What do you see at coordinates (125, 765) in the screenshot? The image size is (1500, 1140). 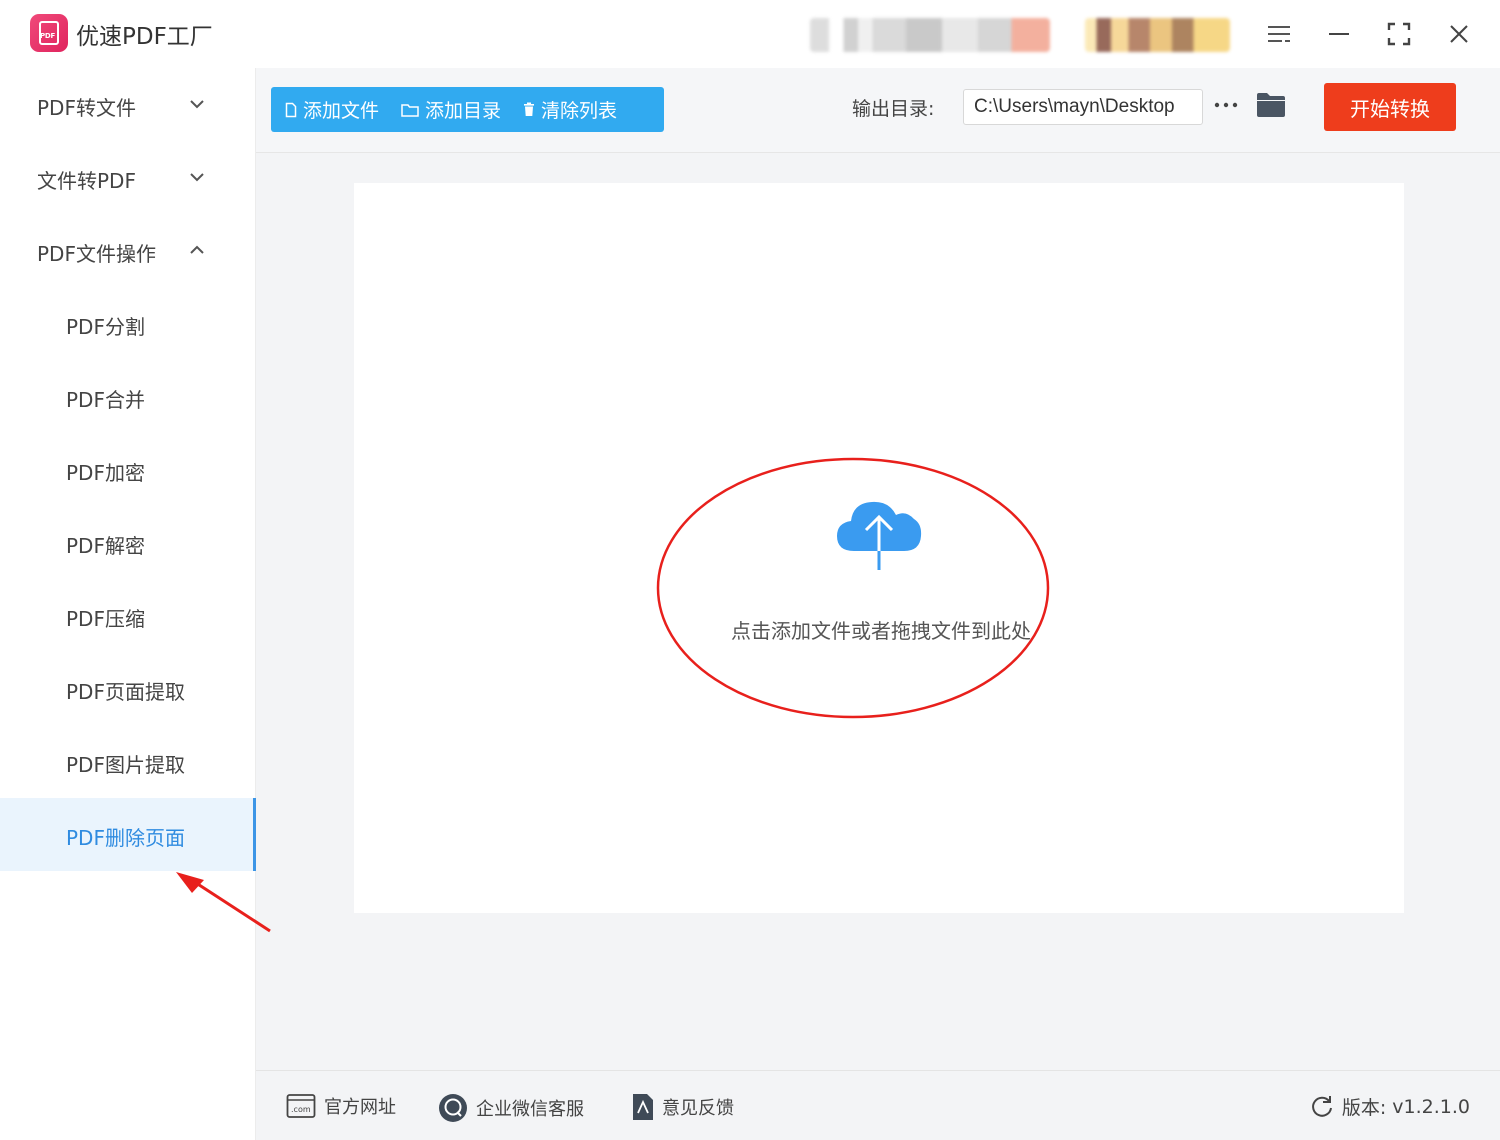 I see `sidebar-item-label: PDF图片提取` at bounding box center [125, 765].